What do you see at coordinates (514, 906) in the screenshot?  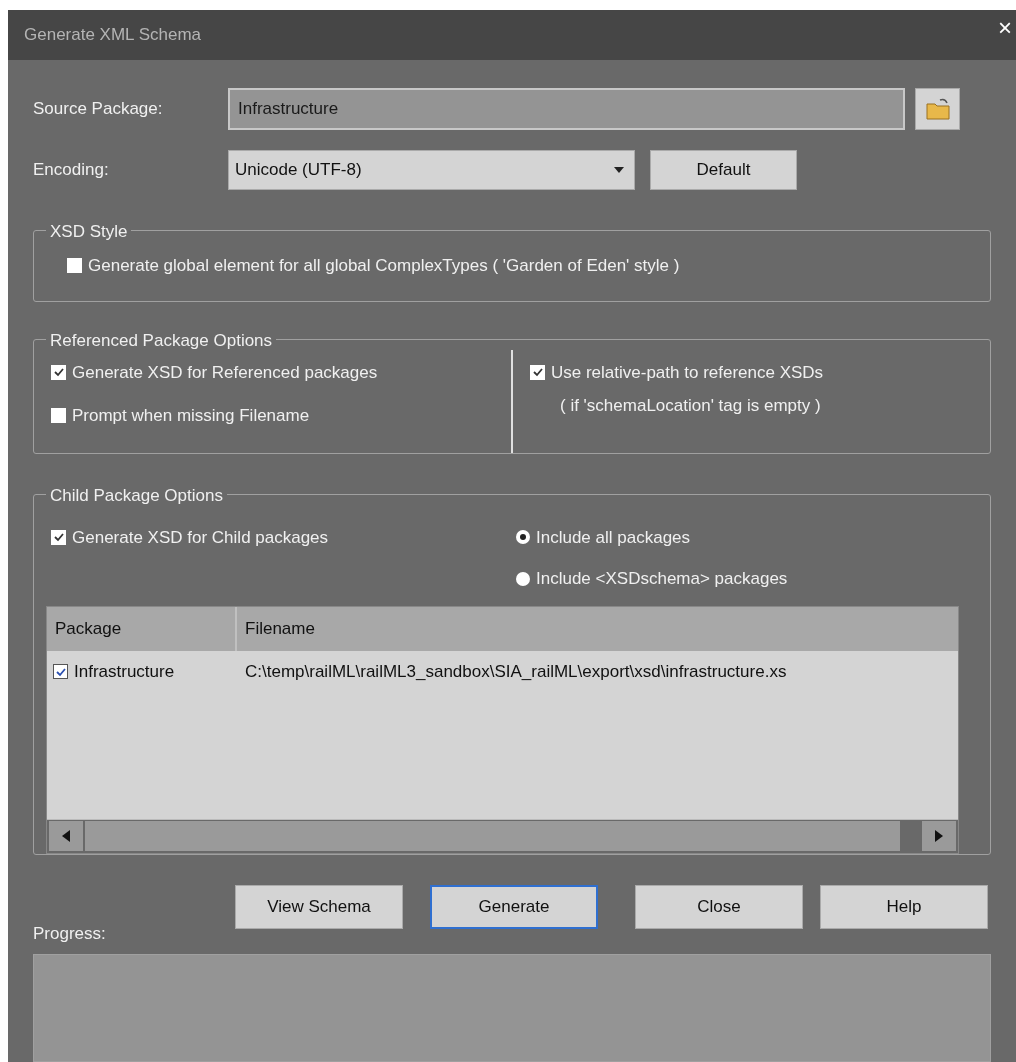 I see `dialog-button: Generate` at bounding box center [514, 906].